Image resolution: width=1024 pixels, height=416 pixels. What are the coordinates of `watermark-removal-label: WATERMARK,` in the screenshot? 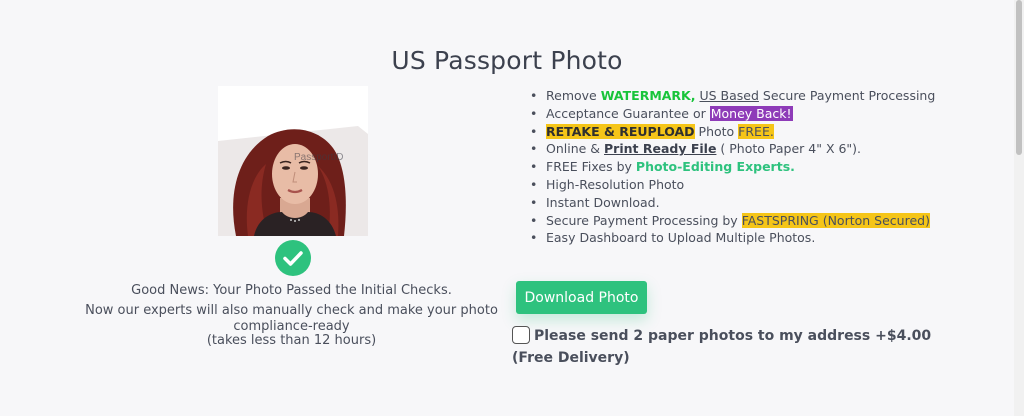 It's located at (648, 95).